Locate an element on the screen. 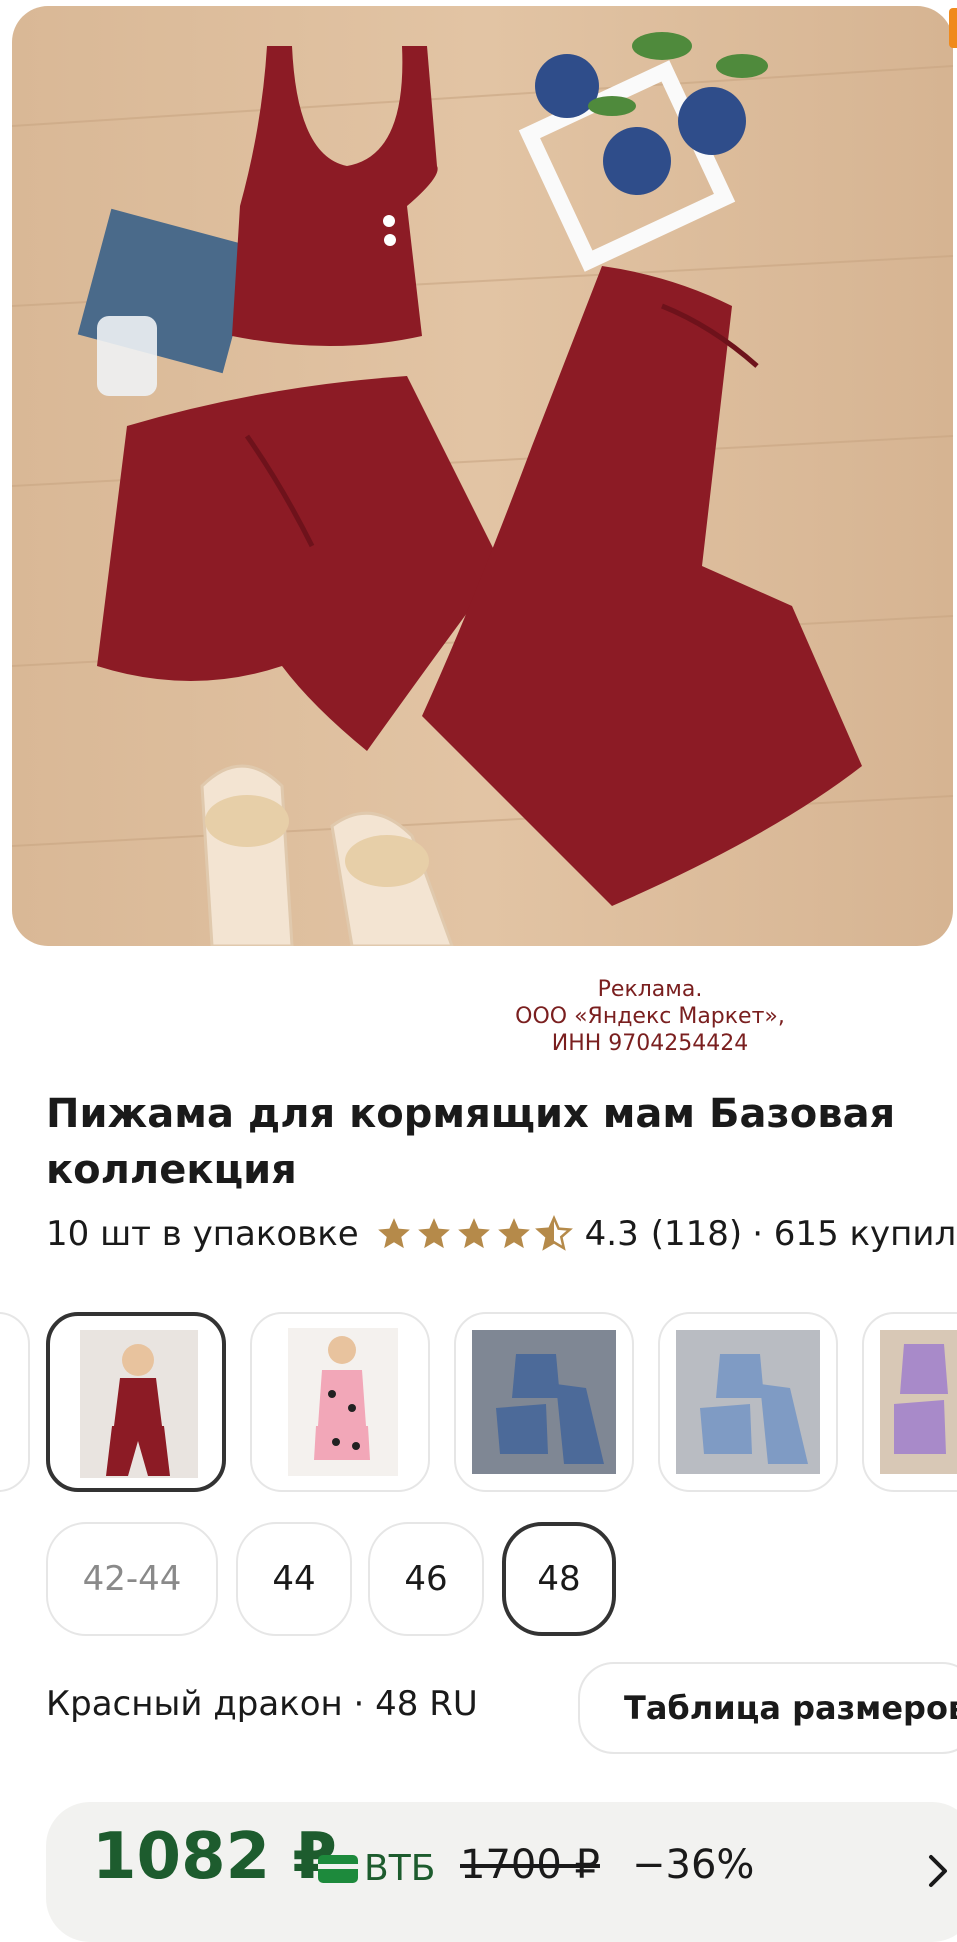  ad-inn: ИНН 9704254424 is located at coordinates (650, 1043).